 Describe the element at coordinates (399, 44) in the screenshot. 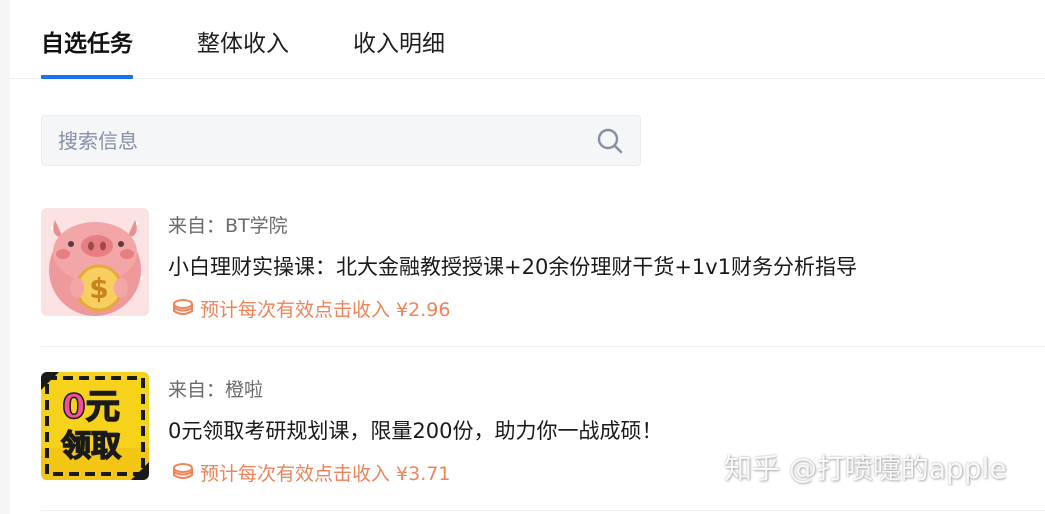

I see `tab-label: 收入明细` at that location.